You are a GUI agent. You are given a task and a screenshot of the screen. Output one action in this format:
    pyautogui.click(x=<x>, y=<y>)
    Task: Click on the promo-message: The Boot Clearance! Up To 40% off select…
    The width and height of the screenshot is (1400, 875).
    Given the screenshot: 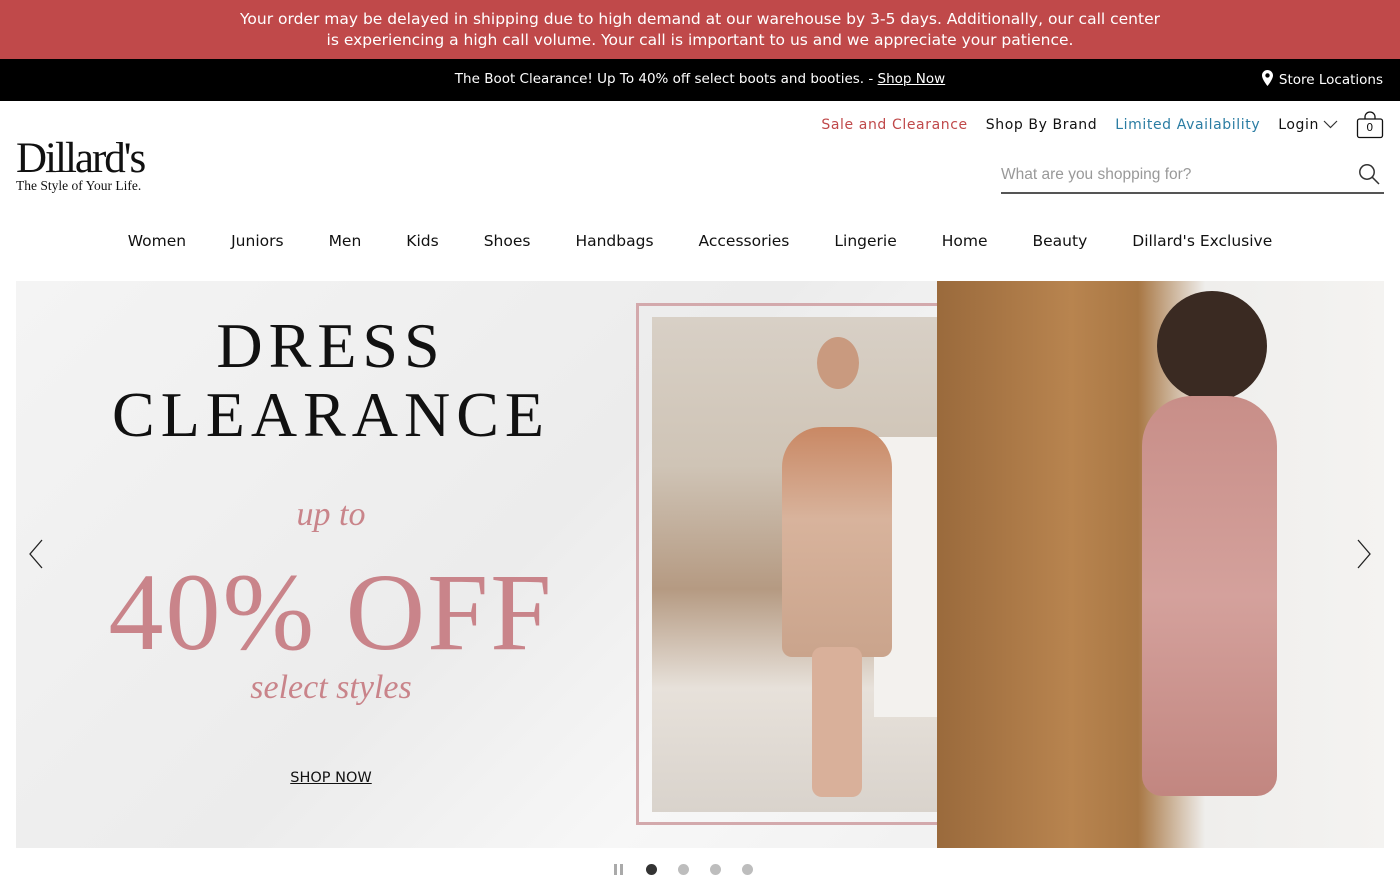 What is the action you would take?
    pyautogui.click(x=700, y=79)
    